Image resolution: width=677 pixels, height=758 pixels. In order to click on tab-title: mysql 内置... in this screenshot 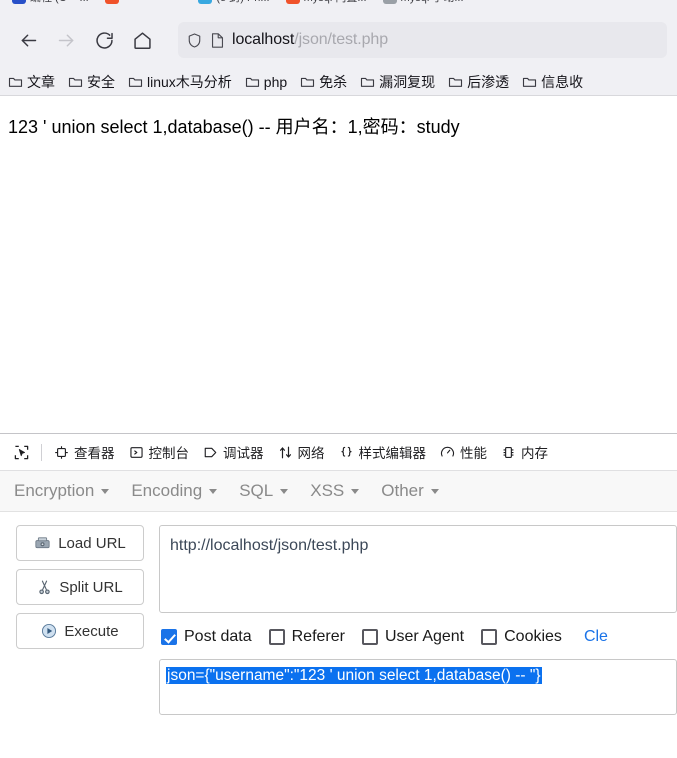, I will do `click(335, 2)`.